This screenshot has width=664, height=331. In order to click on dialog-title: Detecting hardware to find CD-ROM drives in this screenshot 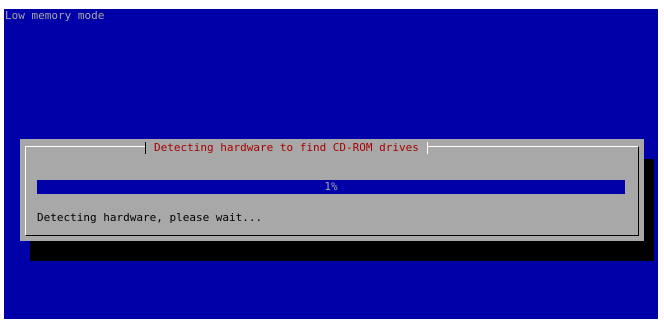, I will do `click(286, 147)`.